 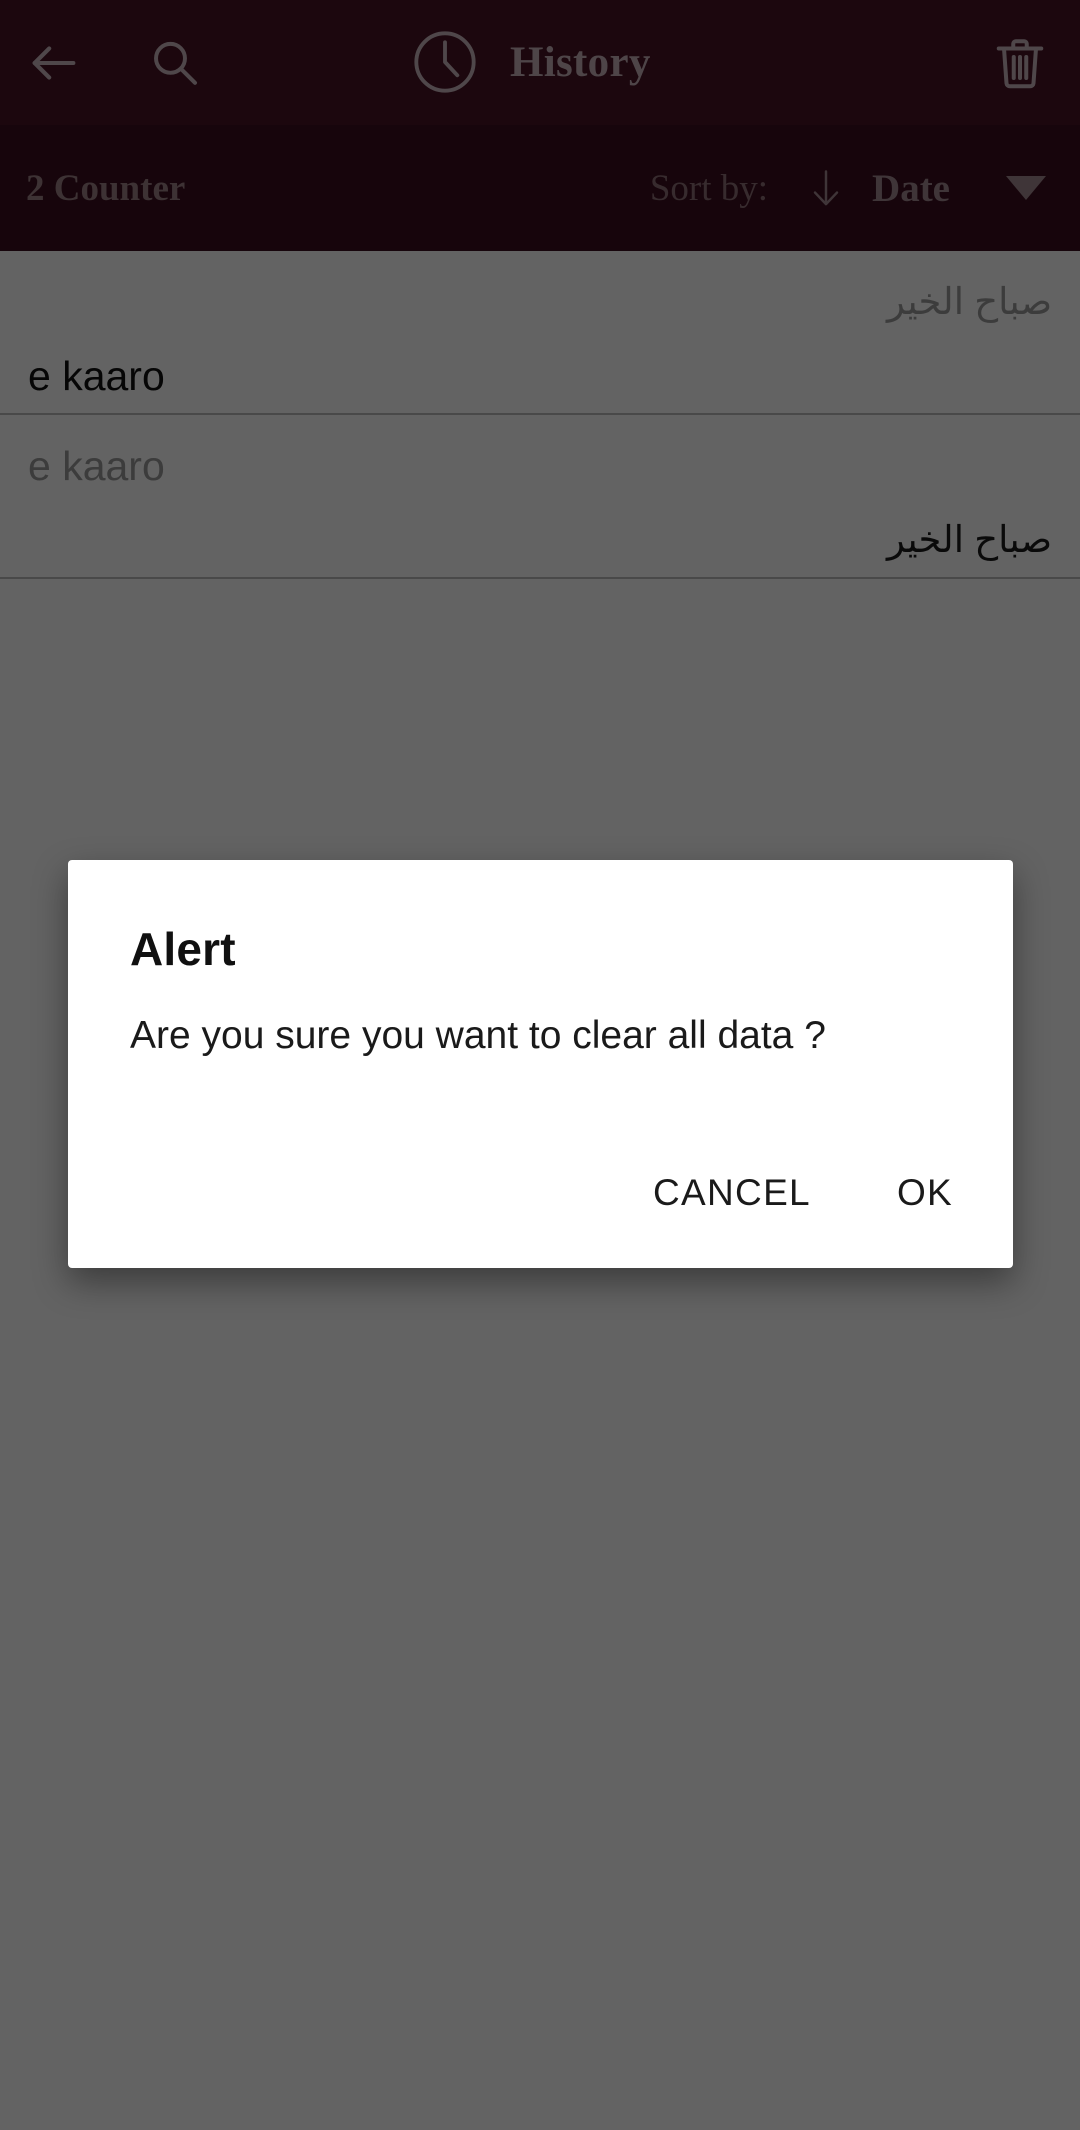 What do you see at coordinates (732, 1193) in the screenshot?
I see `cancel-button: CANCEL` at bounding box center [732, 1193].